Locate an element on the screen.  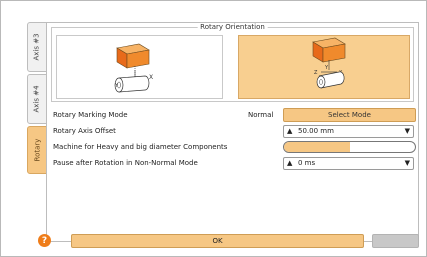
vertical-tab-bar: Axis #3 Axis #4 Rotary is located at coordinates (37, 131).